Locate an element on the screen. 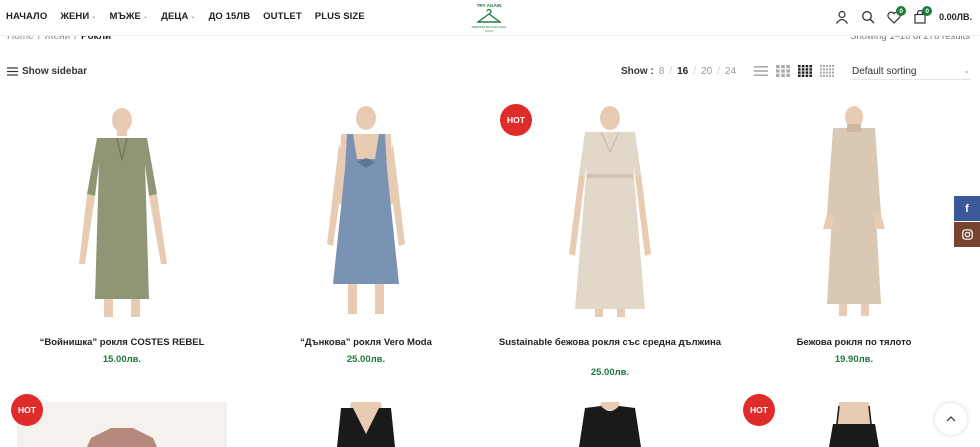 This screenshot has height=447, width=980. facebook-share-button: f is located at coordinates (967, 208).